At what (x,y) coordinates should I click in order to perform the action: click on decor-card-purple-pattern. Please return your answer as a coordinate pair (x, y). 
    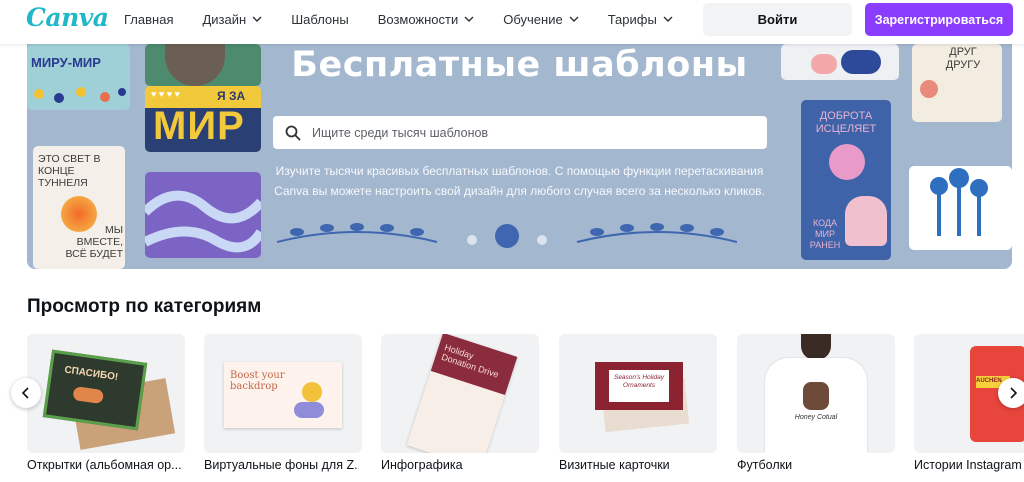
    Looking at the image, I should click on (203, 215).